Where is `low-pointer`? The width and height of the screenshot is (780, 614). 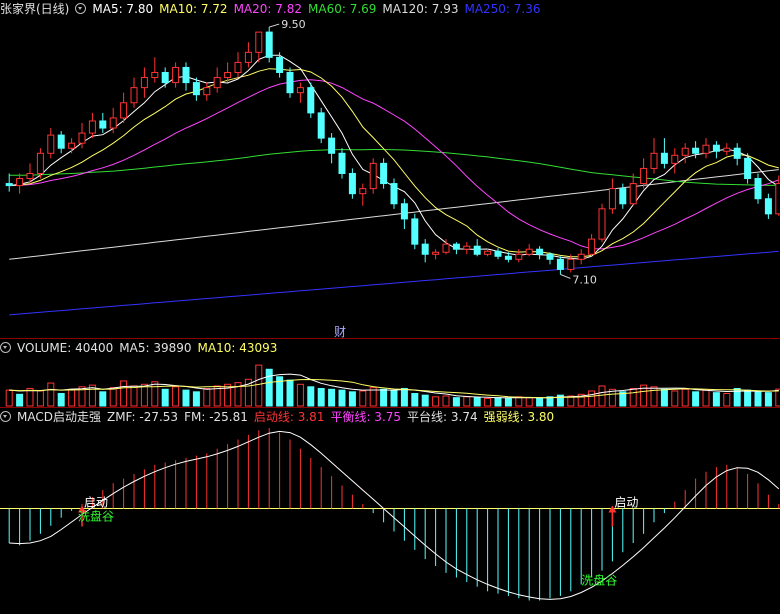 low-pointer is located at coordinates (565, 276).